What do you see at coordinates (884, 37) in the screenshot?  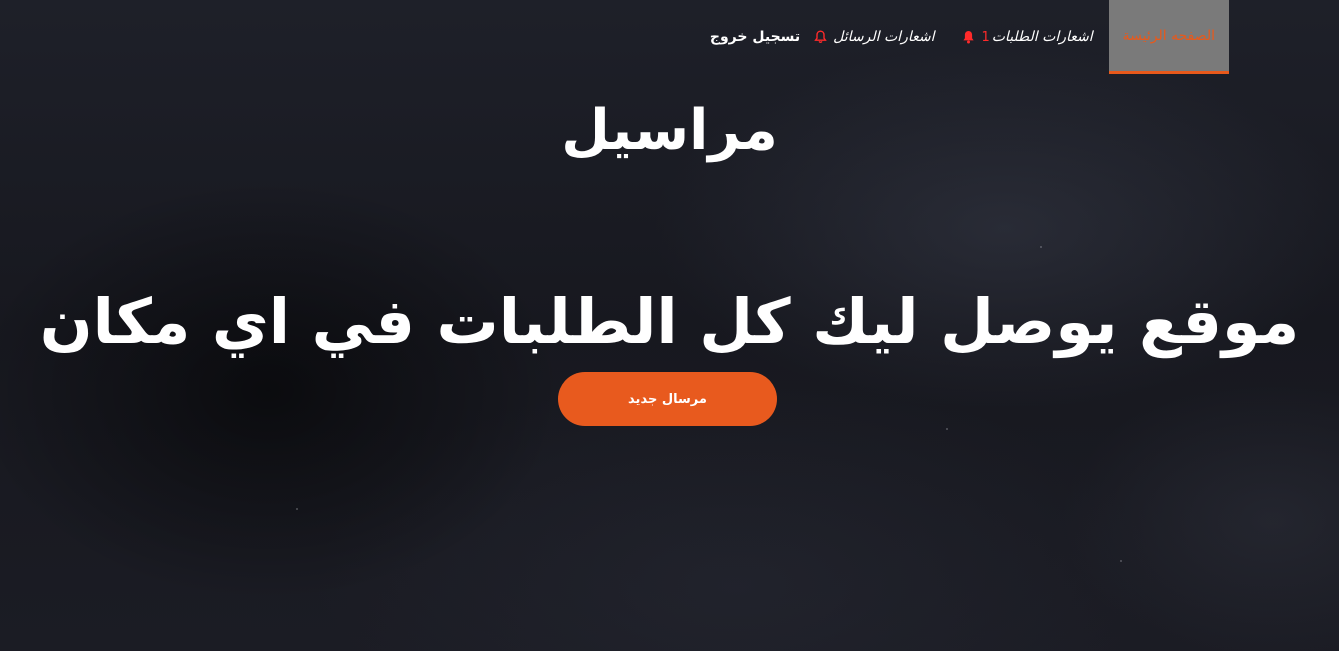 I see `messages-notifications-label: اشعارات الرسائل` at bounding box center [884, 37].